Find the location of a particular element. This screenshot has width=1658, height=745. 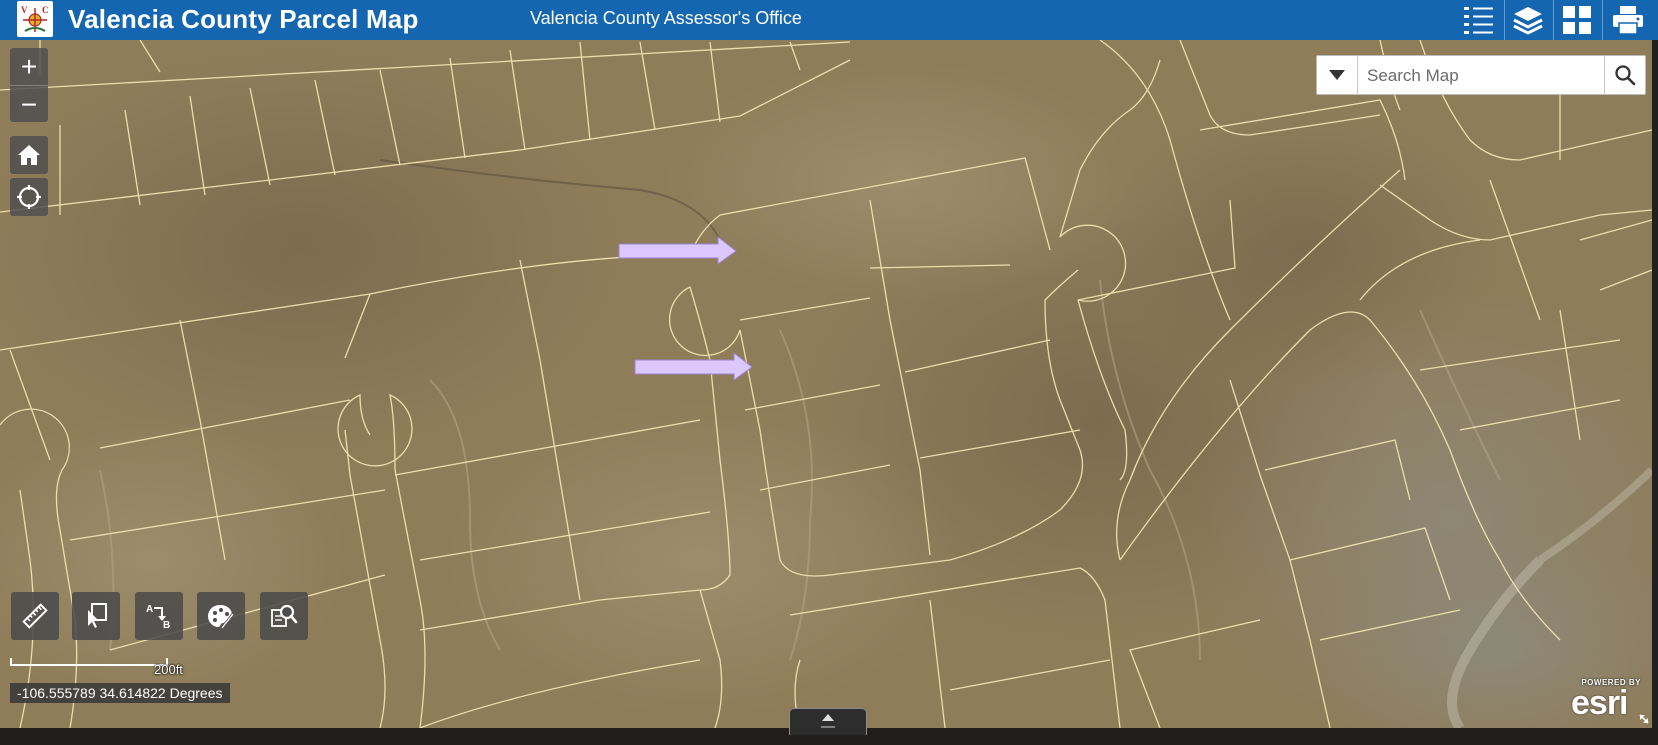

county-seal-logo: V C is located at coordinates (35, 19).